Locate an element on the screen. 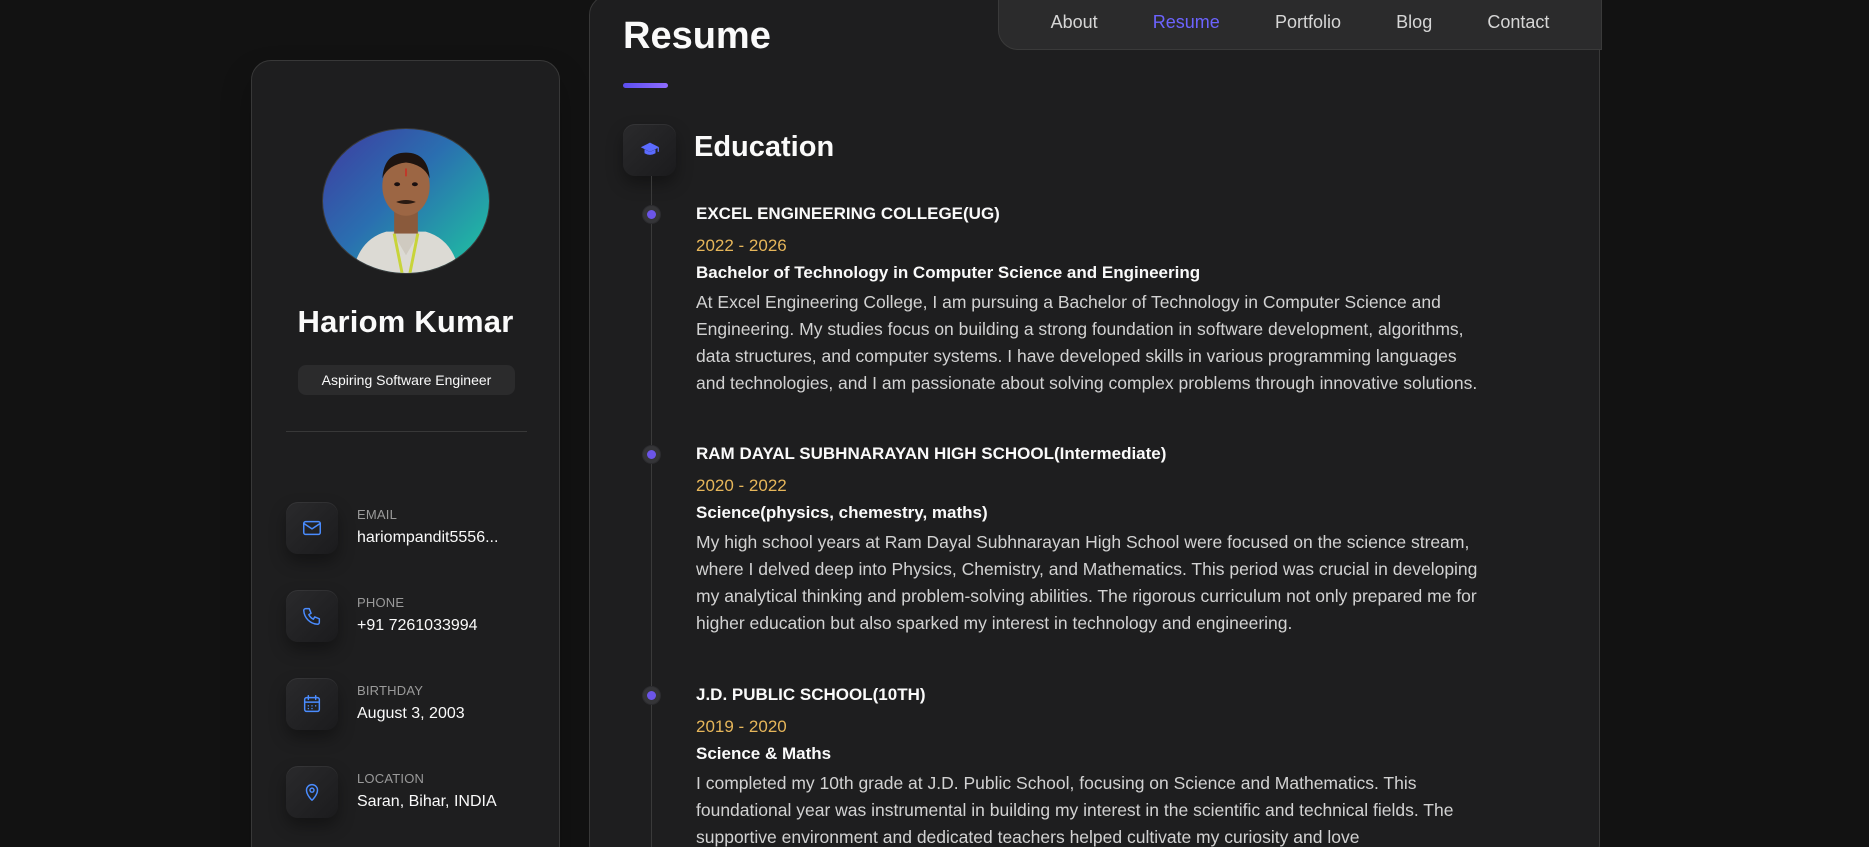 The height and width of the screenshot is (847, 1869). entry-degree: Science & Maths is located at coordinates (764, 753).